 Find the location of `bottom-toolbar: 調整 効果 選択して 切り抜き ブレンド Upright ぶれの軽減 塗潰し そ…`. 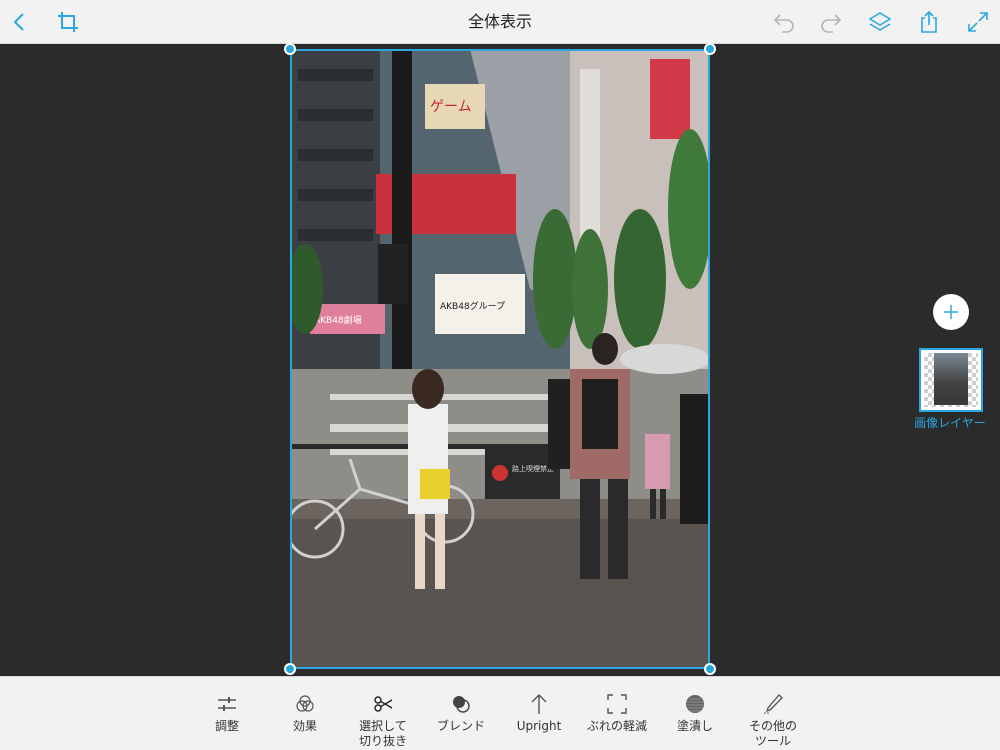

bottom-toolbar: 調整 効果 選択して 切り抜き ブレンド Upright ぶれの軽減 塗潰し そ… is located at coordinates (500, 713).